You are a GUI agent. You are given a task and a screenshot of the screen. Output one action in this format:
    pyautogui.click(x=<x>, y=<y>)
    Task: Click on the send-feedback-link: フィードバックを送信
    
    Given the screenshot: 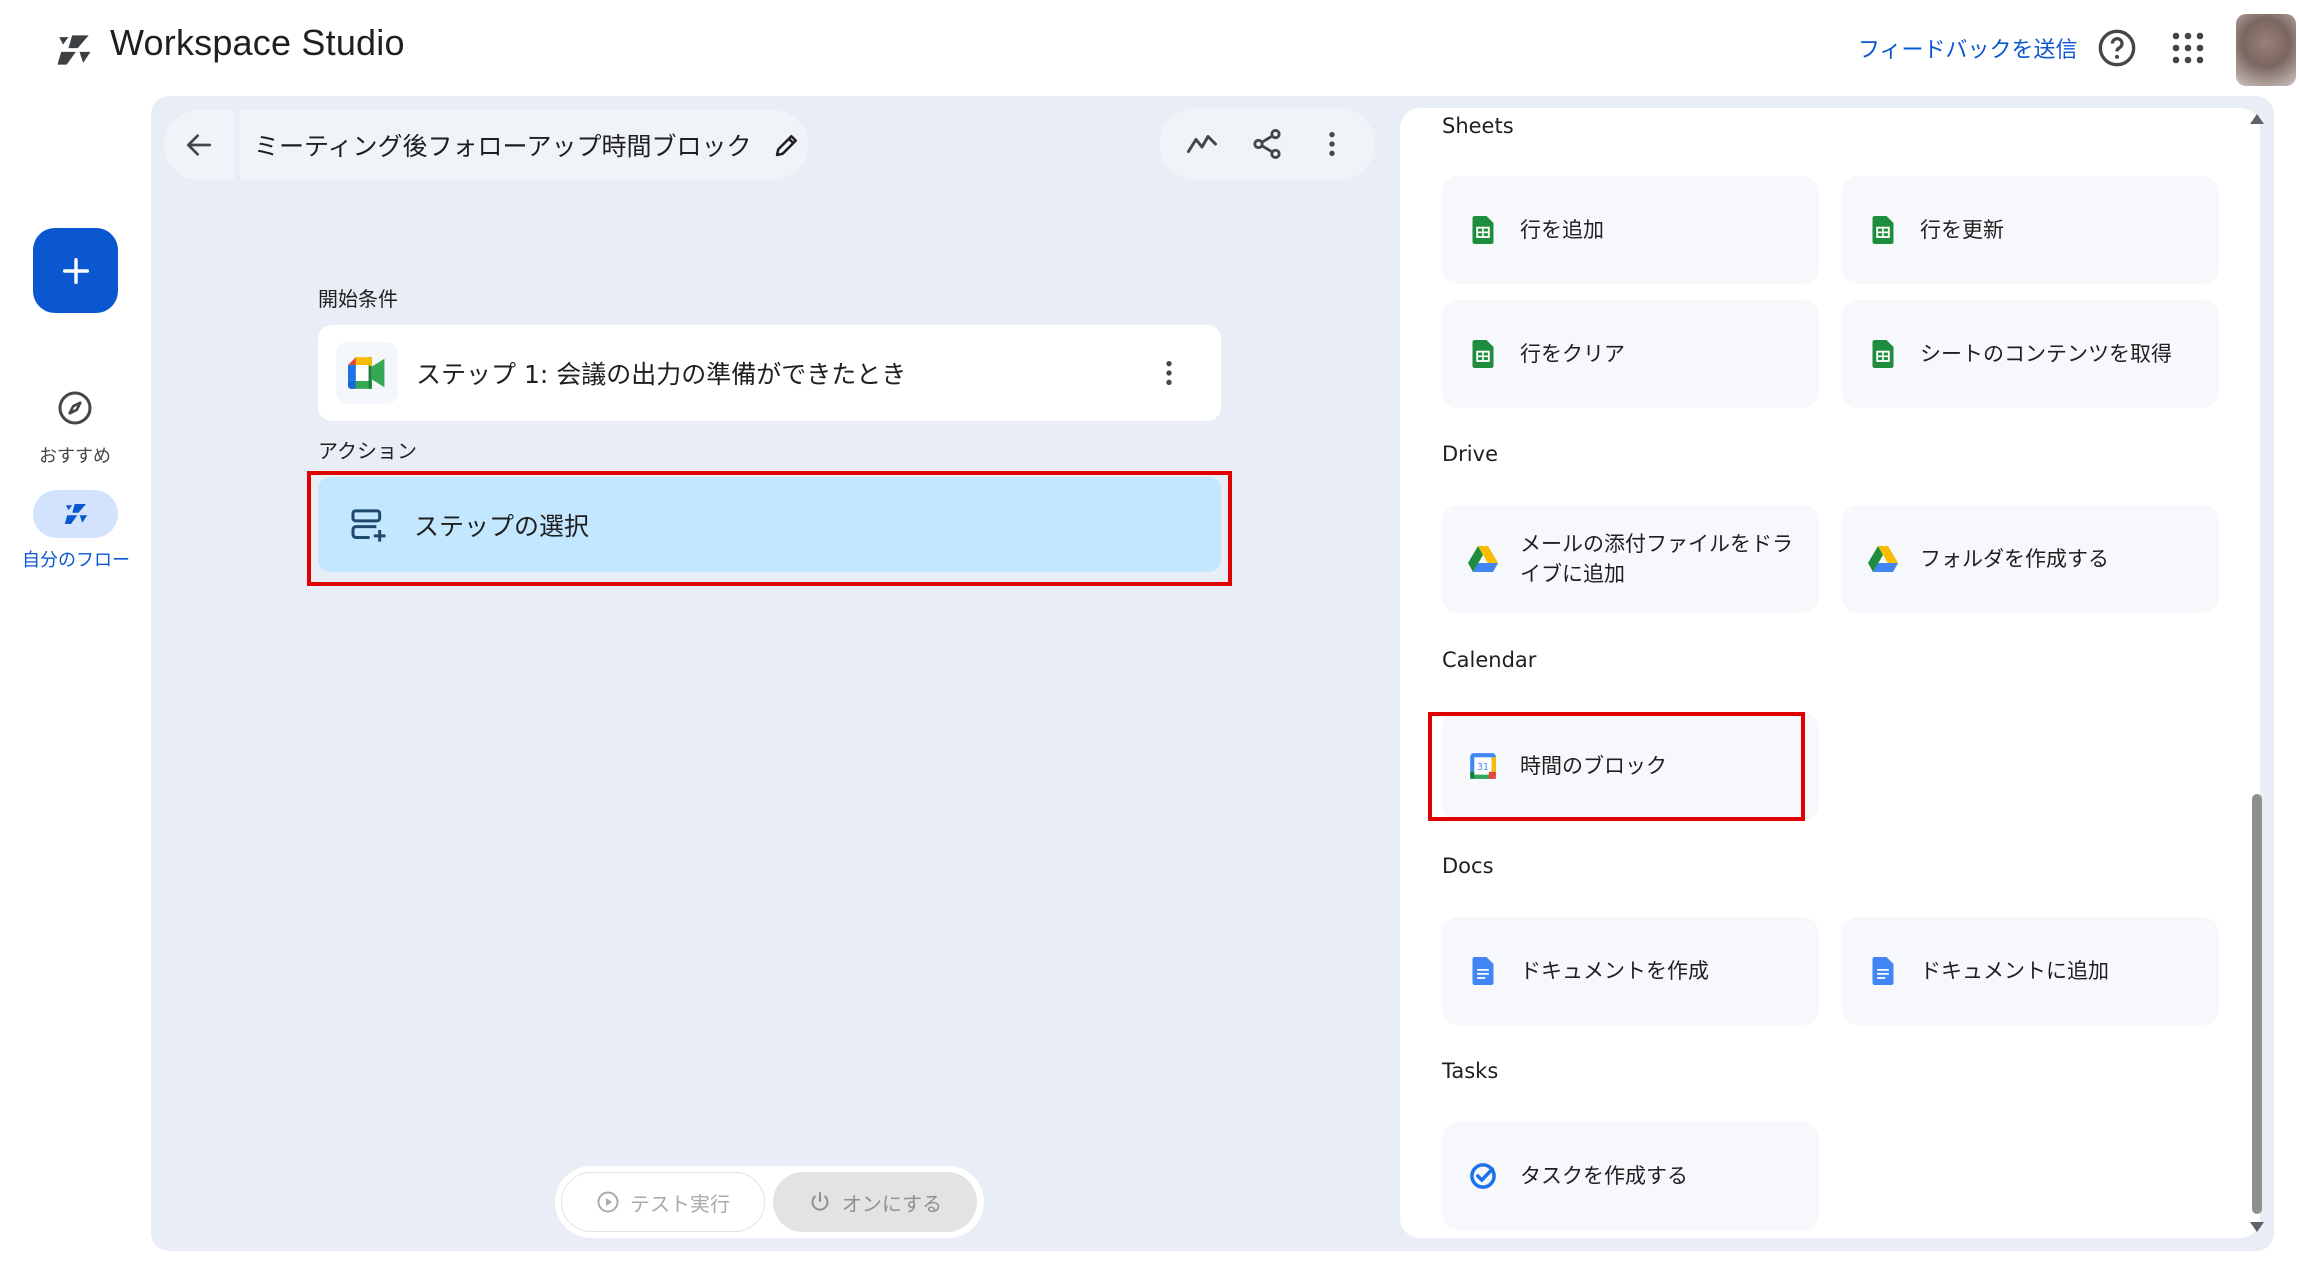 What is the action you would take?
    pyautogui.click(x=1968, y=48)
    